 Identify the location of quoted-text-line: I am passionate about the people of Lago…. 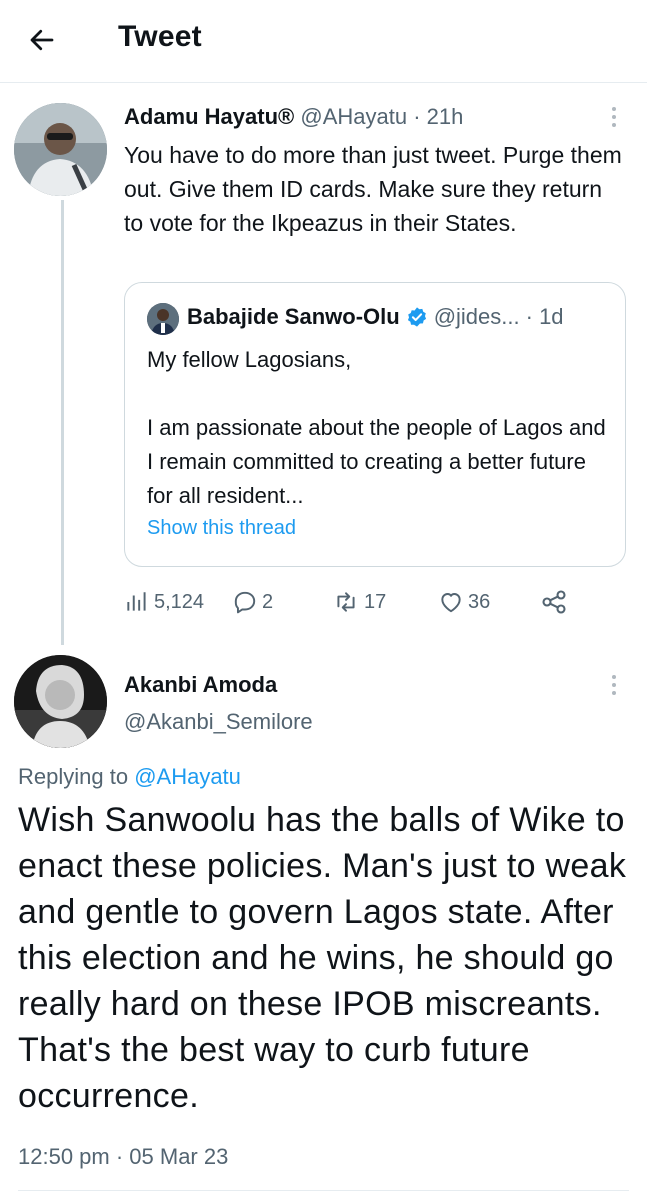
(376, 461).